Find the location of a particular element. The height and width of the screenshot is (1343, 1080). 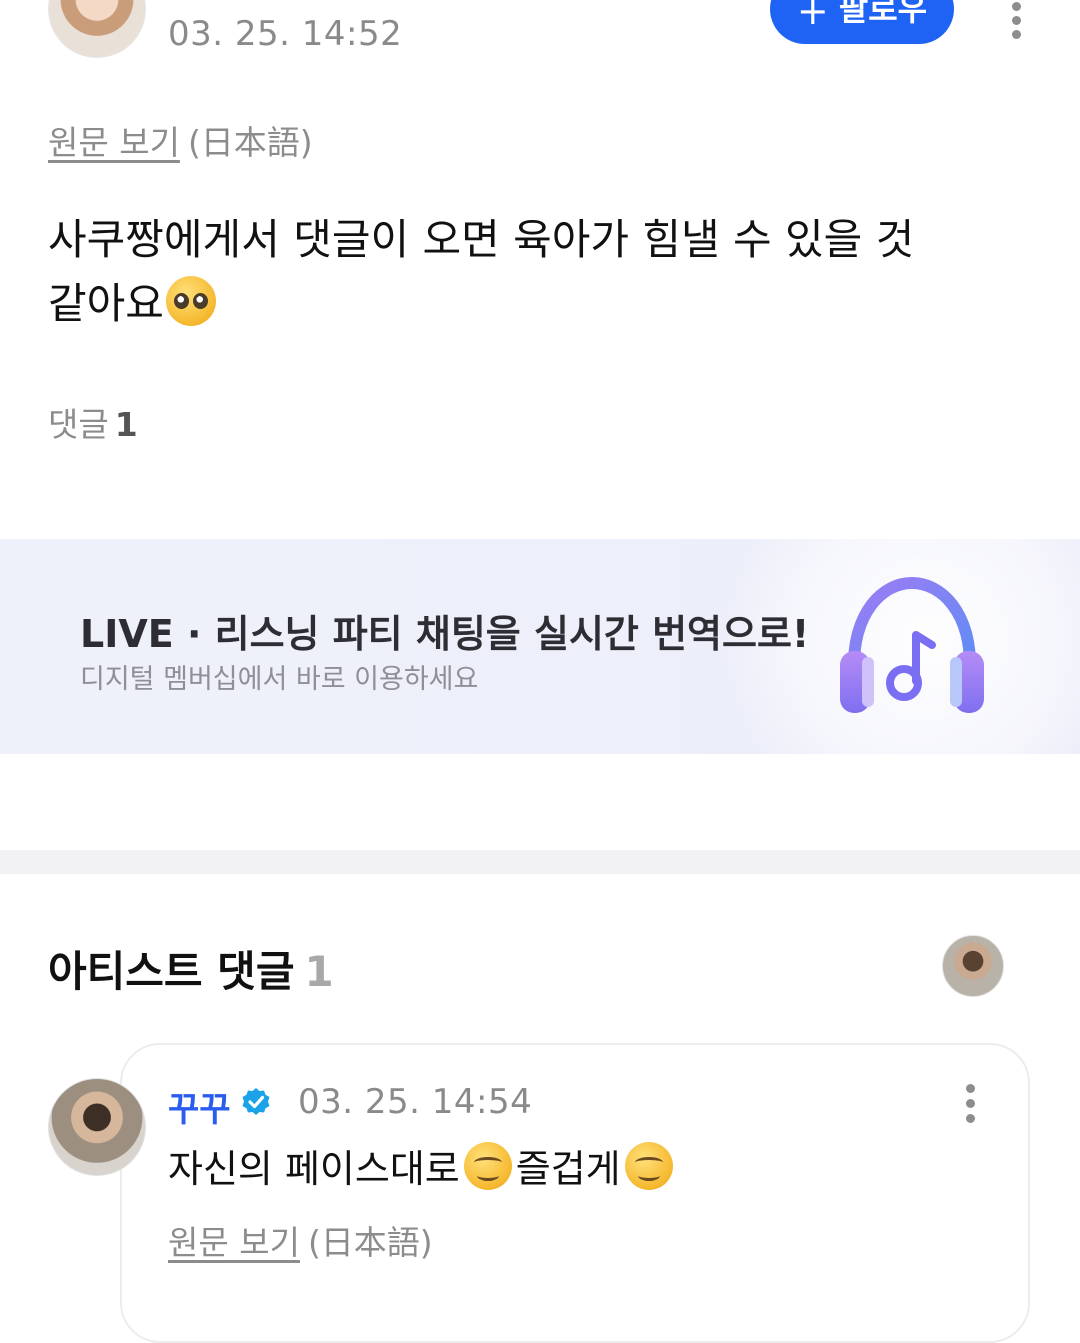

more-options-icon is located at coordinates (1017, 20).